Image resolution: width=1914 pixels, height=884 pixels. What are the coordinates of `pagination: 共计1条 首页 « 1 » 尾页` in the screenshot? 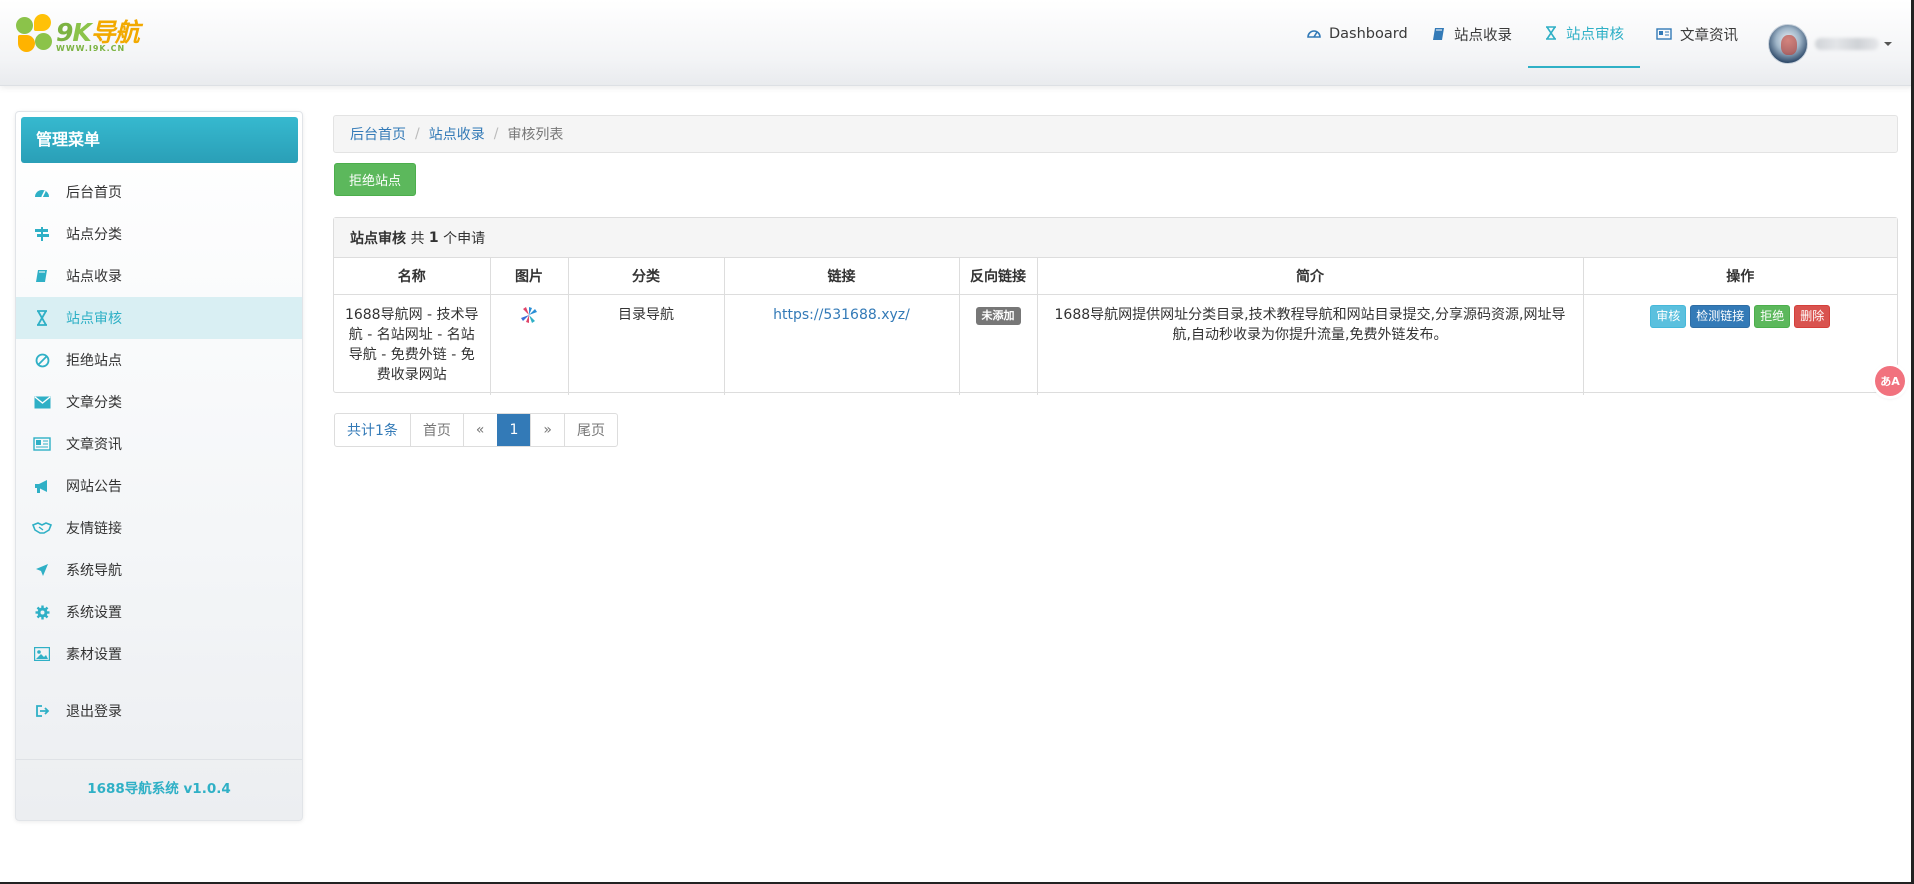 It's located at (476, 430).